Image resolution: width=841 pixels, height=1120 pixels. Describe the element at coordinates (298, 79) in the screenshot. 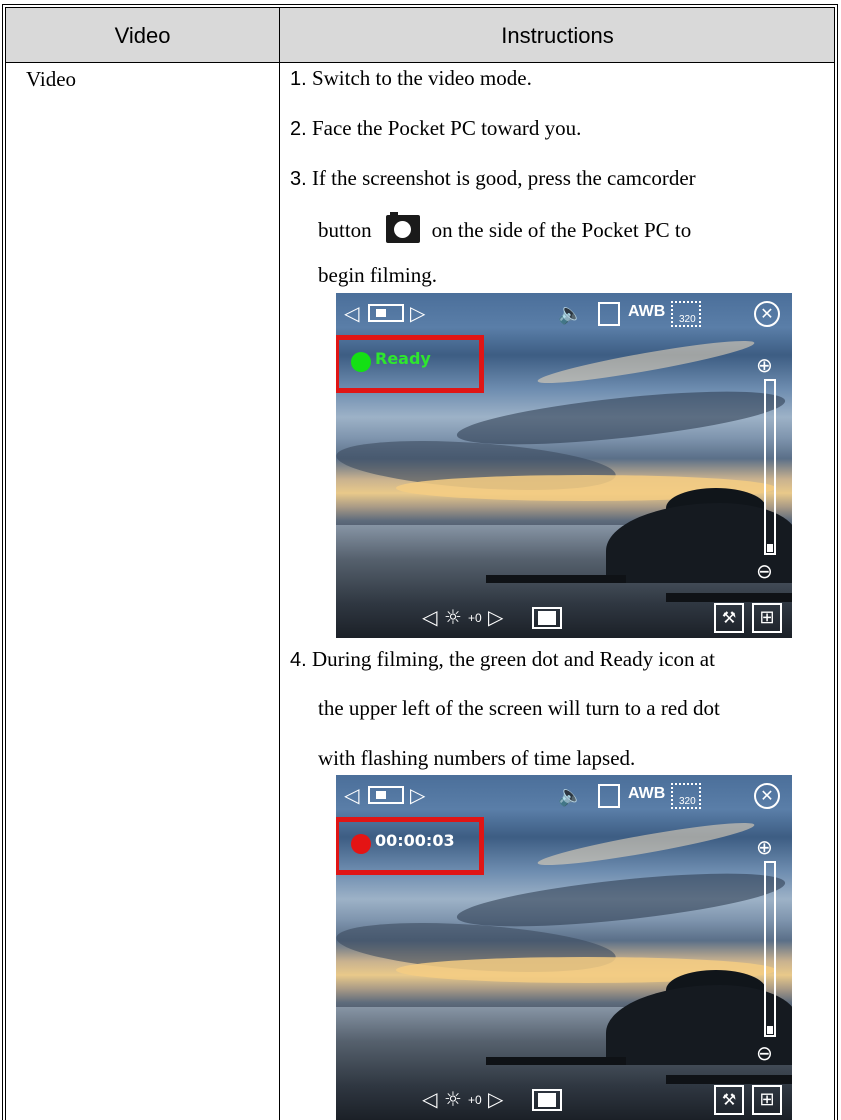

I see `step-number: 1.` at that location.